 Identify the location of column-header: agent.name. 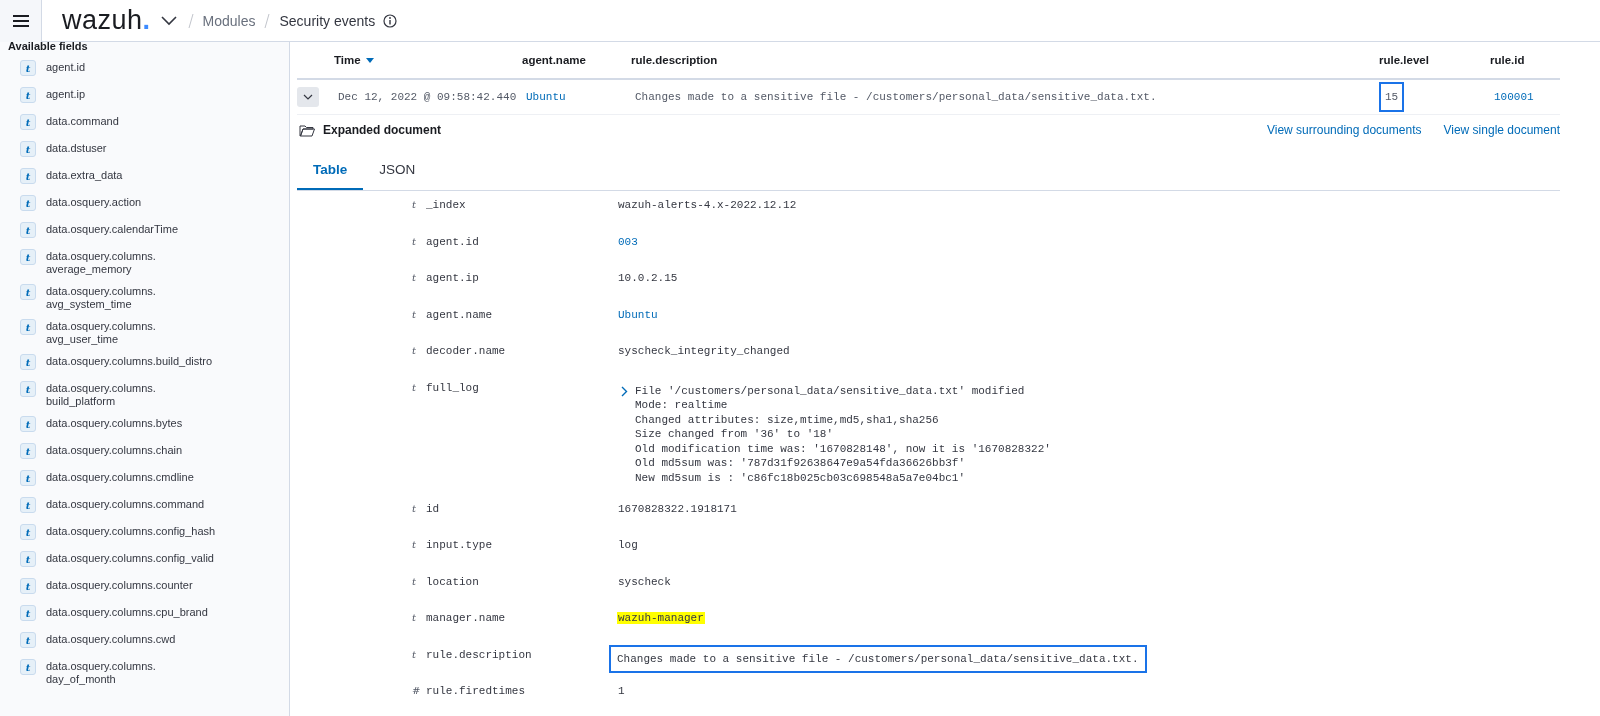
(576, 60).